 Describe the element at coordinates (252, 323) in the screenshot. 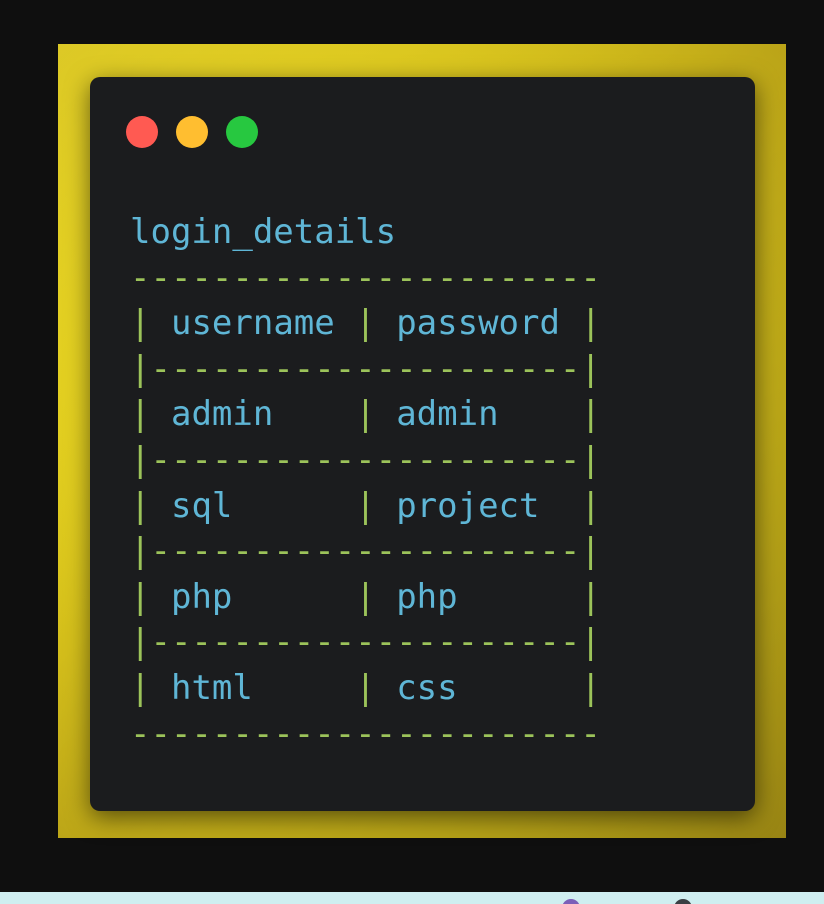

I see `column-username: username` at that location.